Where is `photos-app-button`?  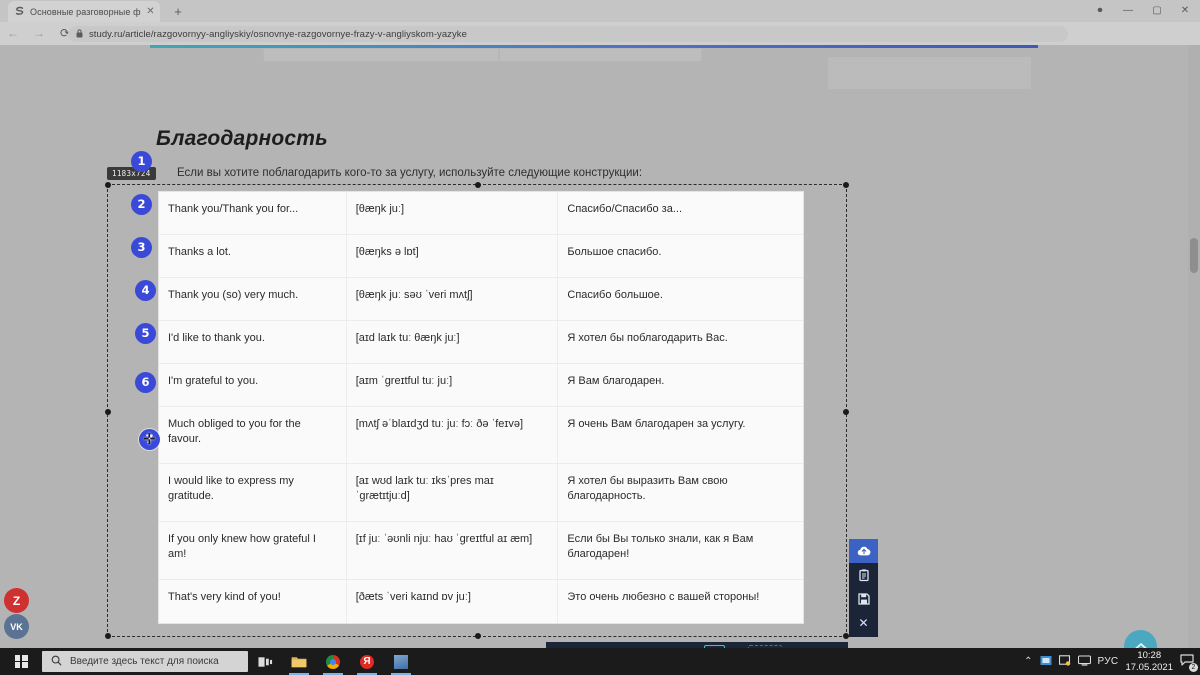
photos-app-button is located at coordinates (401, 661).